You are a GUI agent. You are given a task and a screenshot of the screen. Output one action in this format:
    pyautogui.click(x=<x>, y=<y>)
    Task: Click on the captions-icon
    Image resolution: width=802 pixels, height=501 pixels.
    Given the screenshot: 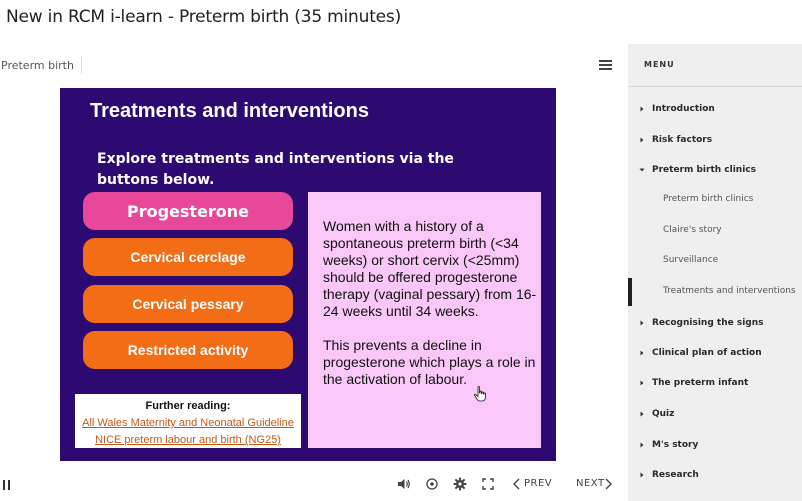 What is the action you would take?
    pyautogui.click(x=432, y=484)
    